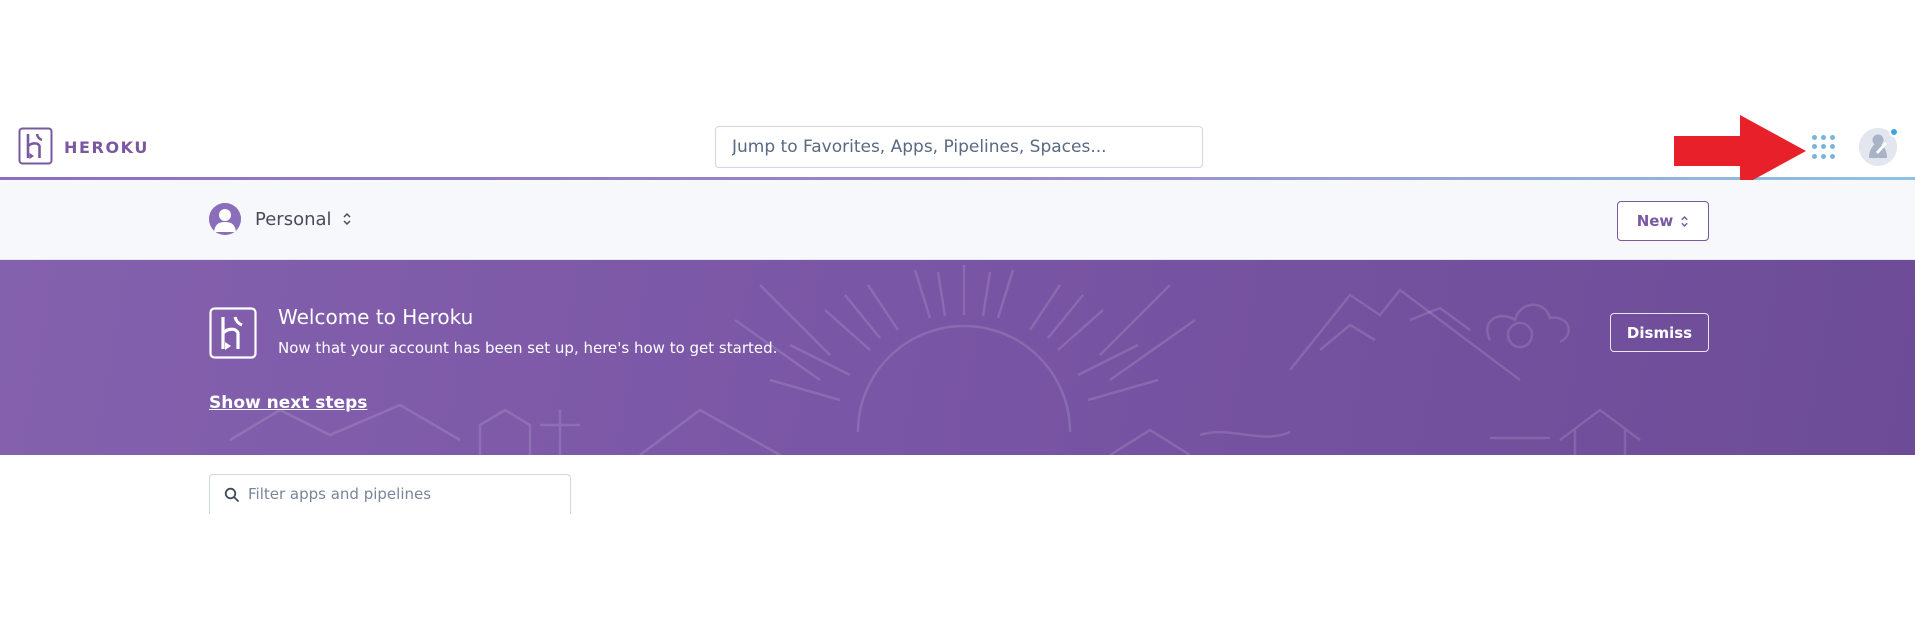  Describe the element at coordinates (232, 495) in the screenshot. I see `search-icon` at that location.